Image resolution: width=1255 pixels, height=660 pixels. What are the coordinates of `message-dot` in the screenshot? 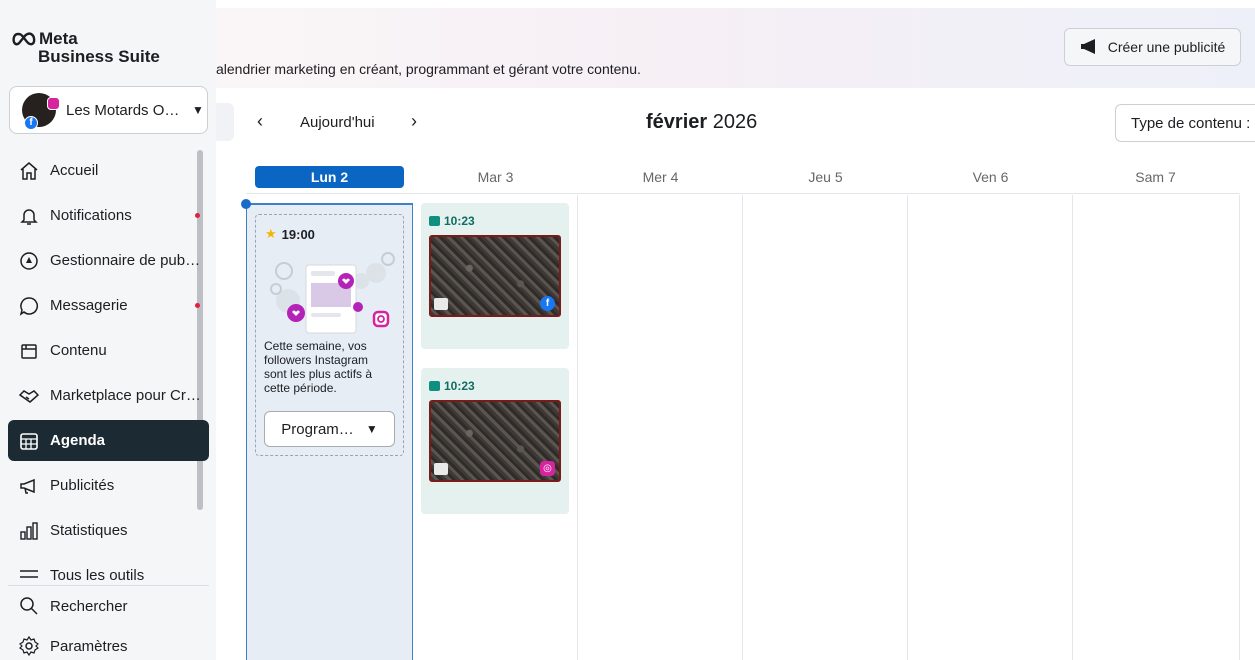 It's located at (197, 305).